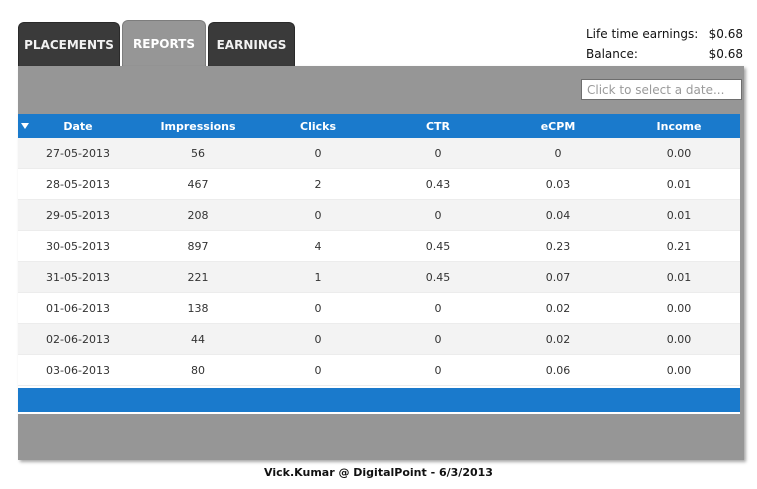 The image size is (757, 489). I want to click on earnings-summary: Life time earnings: $0.68 Balance: $0.68, so click(664, 44).